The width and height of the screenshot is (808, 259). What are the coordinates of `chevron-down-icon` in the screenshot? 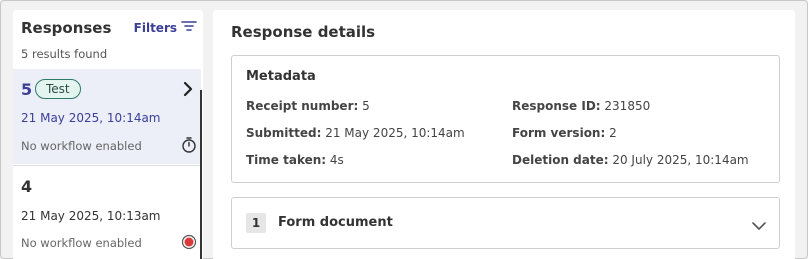 It's located at (759, 225).